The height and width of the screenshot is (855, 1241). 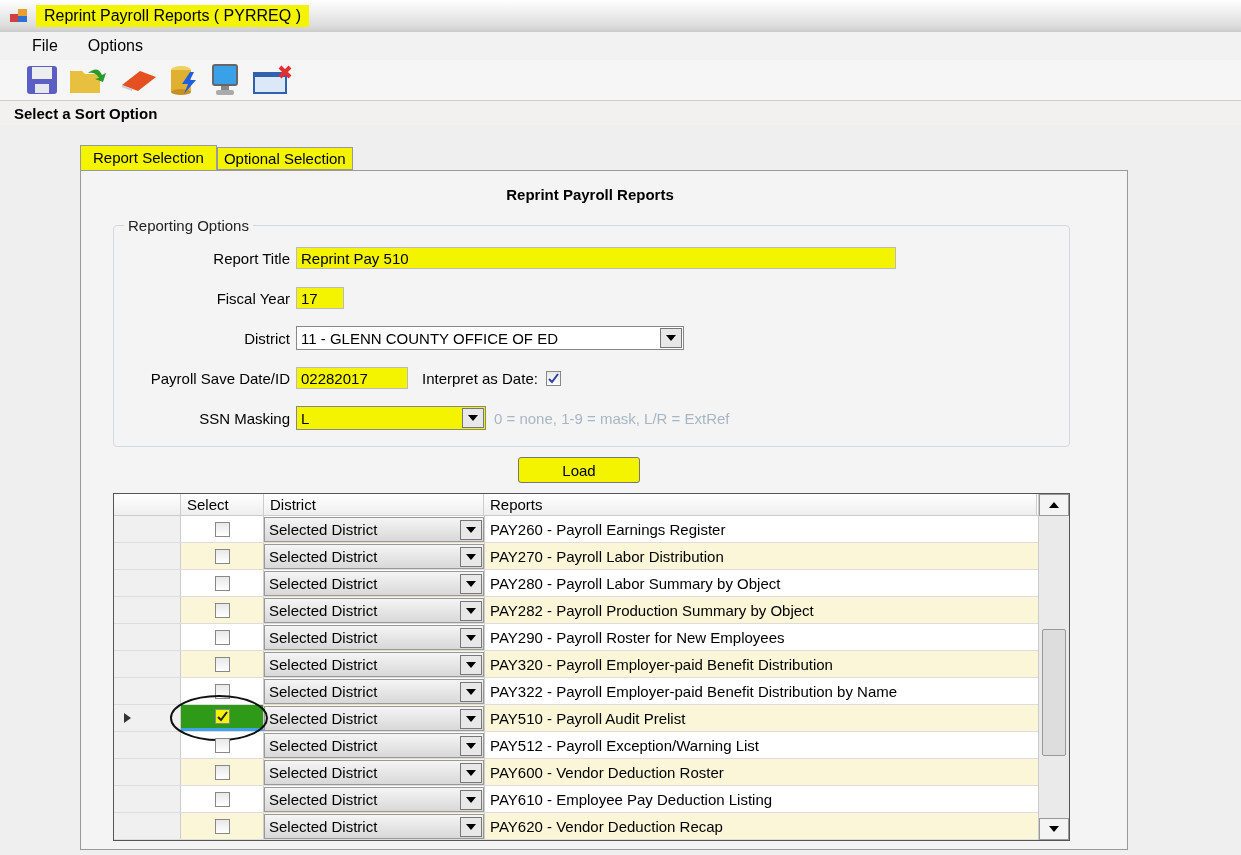 I want to click on column-header: Reports, so click(x=760, y=504).